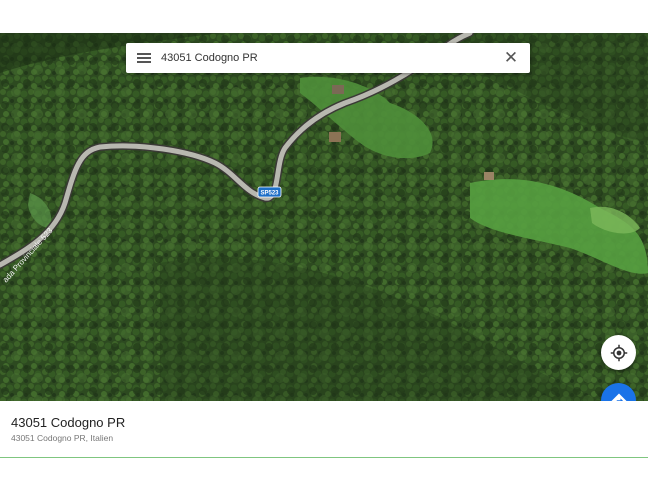 The width and height of the screenshot is (648, 492). I want to click on road-badge-label: SP523, so click(269, 194).